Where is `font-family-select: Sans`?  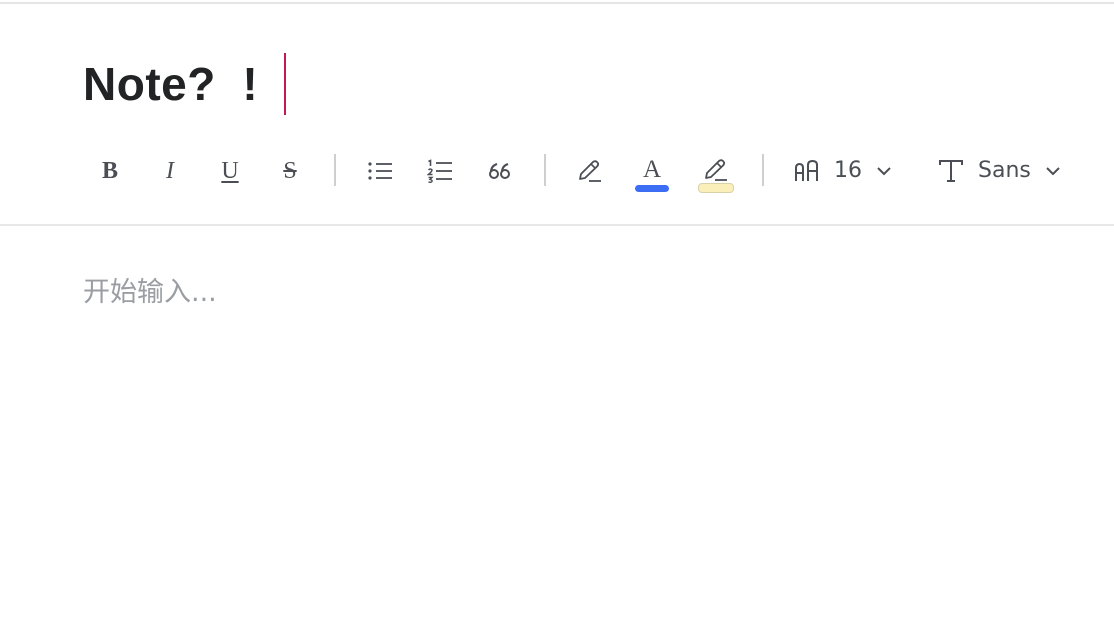
font-family-select: Sans is located at coordinates (1001, 171).